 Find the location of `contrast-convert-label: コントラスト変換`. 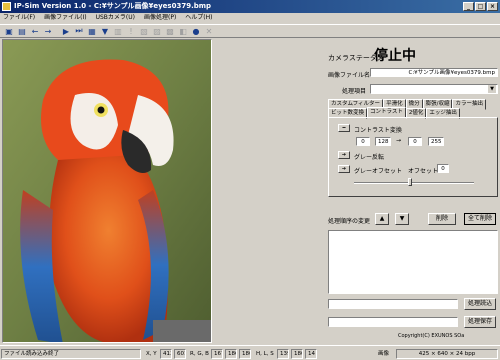

contrast-convert-label: コントラスト変換 is located at coordinates (378, 130).